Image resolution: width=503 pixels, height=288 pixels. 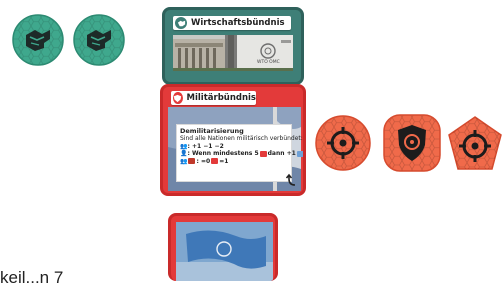 What do you see at coordinates (223, 153) in the screenshot?
I see `card-ability-line-2-text-a: : Wenn mindestens 5` at bounding box center [223, 153].